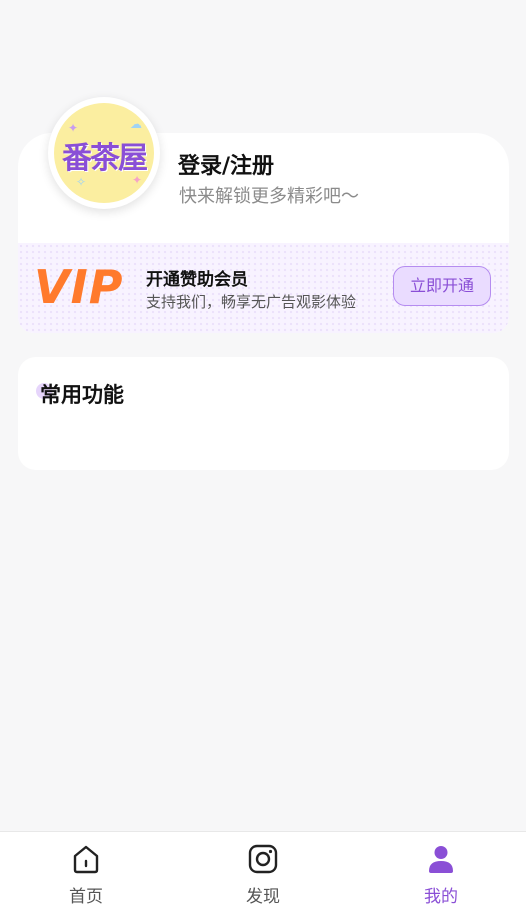 The height and width of the screenshot is (913, 526). What do you see at coordinates (263, 413) in the screenshot?
I see `common-functions-card: 常用功能` at bounding box center [263, 413].